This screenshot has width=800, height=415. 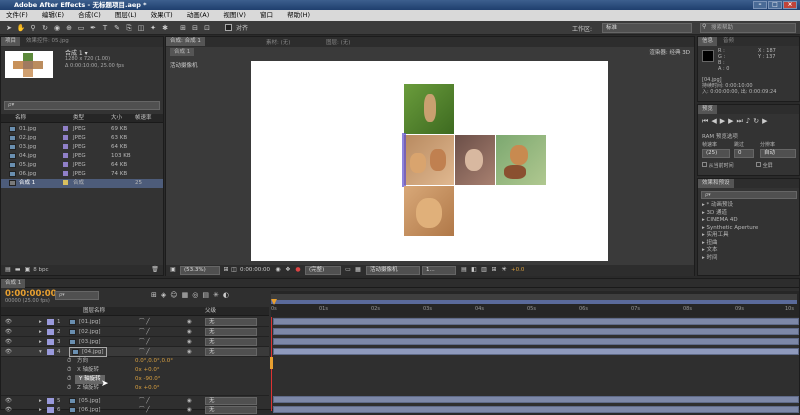 I want to click on work-area-bar, so click(x=534, y=302).